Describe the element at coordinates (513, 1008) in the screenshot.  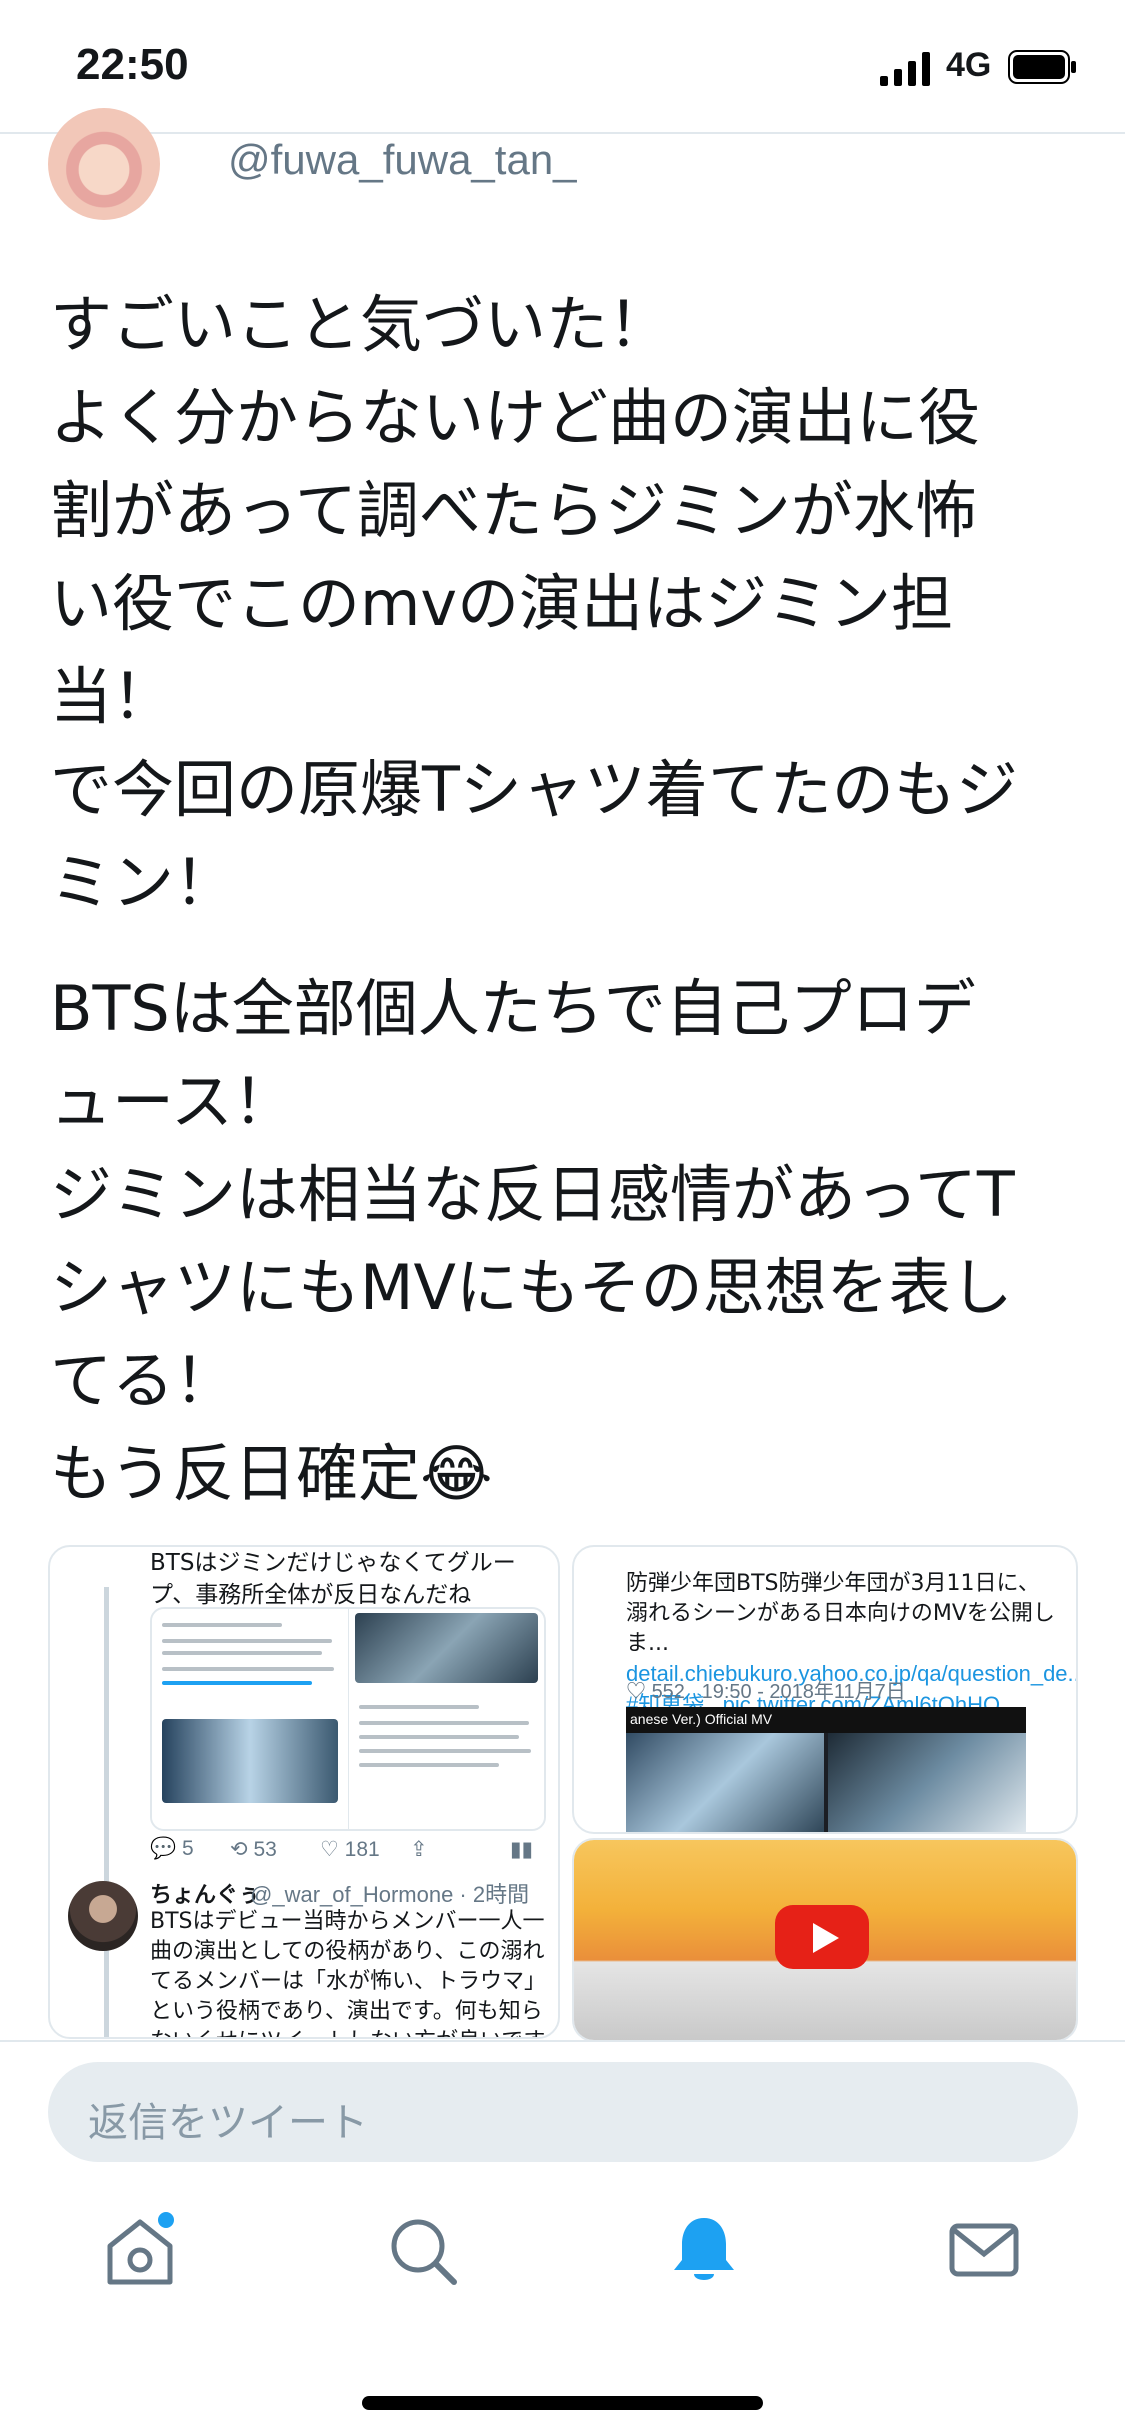
I see `tweet-line: BTSは全部個人たちで自己プロデ` at that location.